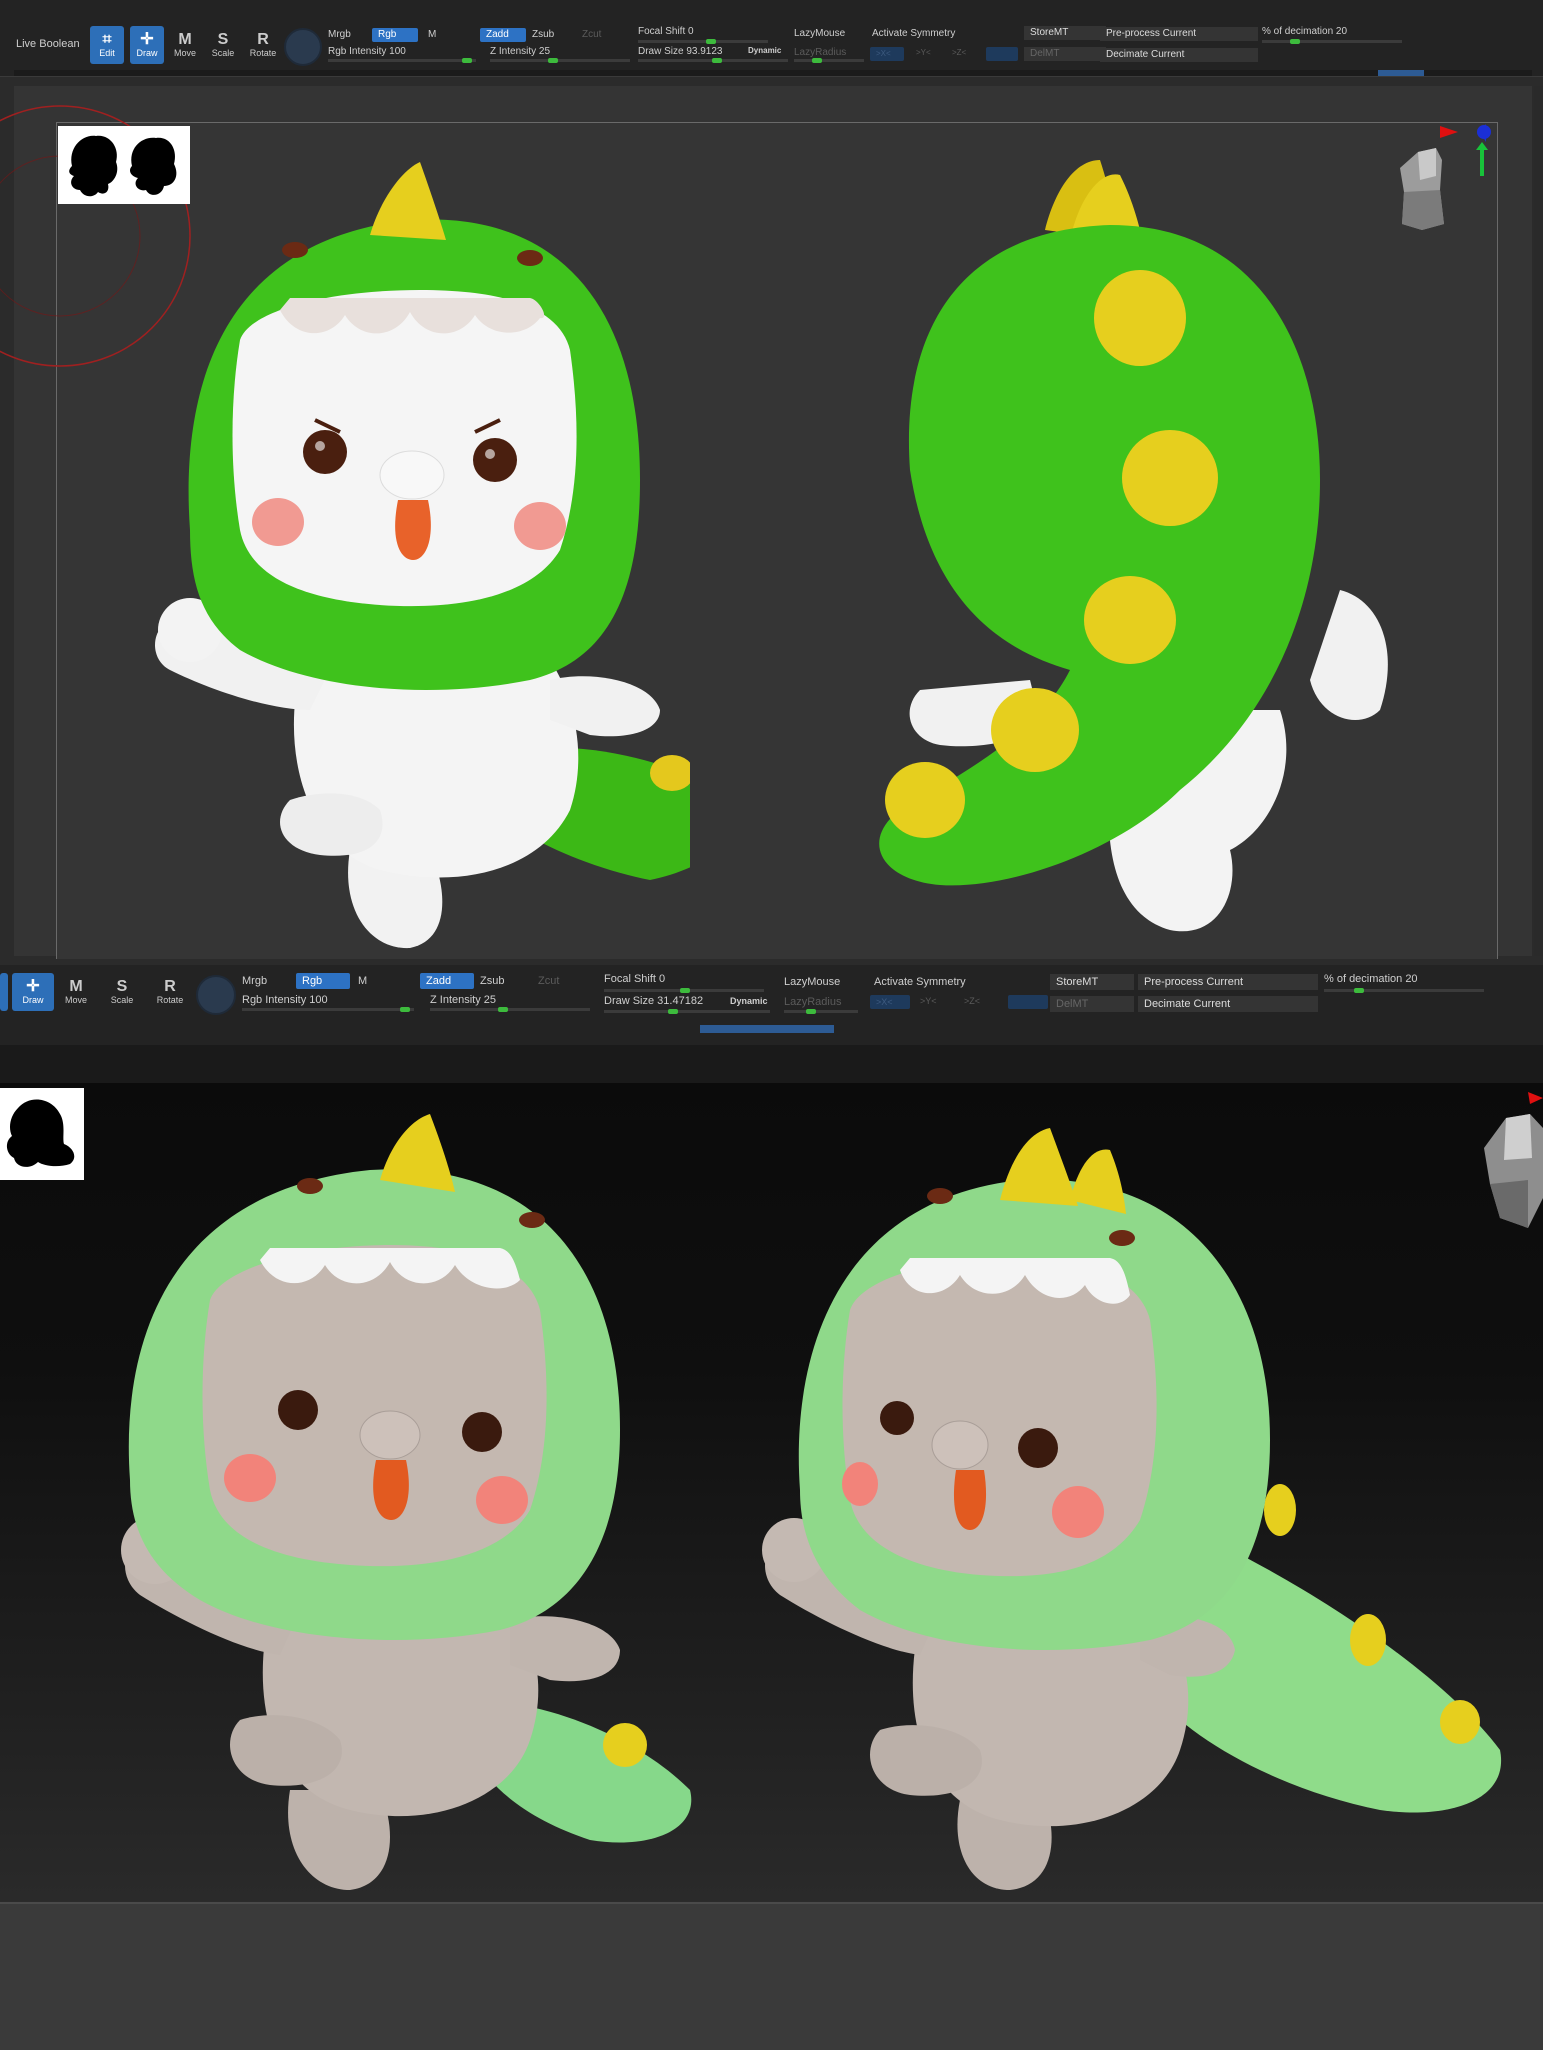  What do you see at coordinates (1538, 521) in the screenshot?
I see `right-side-tray` at bounding box center [1538, 521].